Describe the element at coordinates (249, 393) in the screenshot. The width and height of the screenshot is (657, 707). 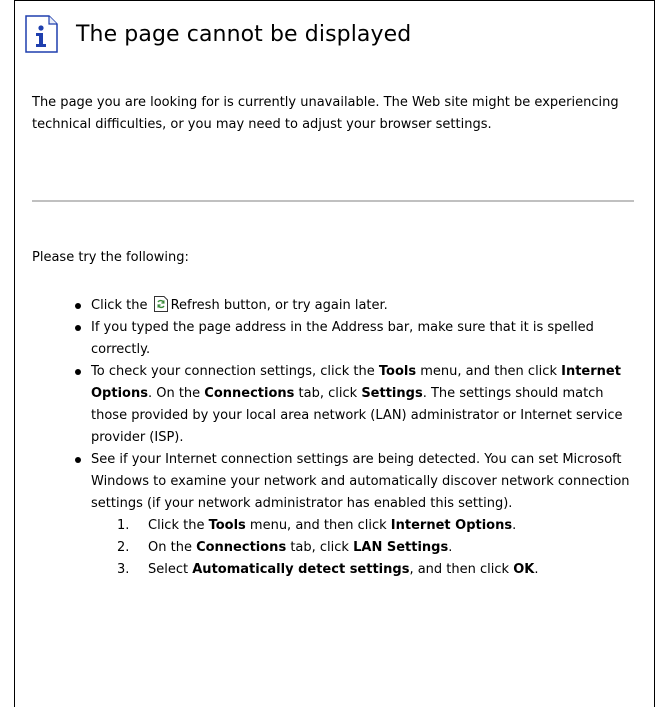
I see `connections-tab-ref: Connections` at that location.